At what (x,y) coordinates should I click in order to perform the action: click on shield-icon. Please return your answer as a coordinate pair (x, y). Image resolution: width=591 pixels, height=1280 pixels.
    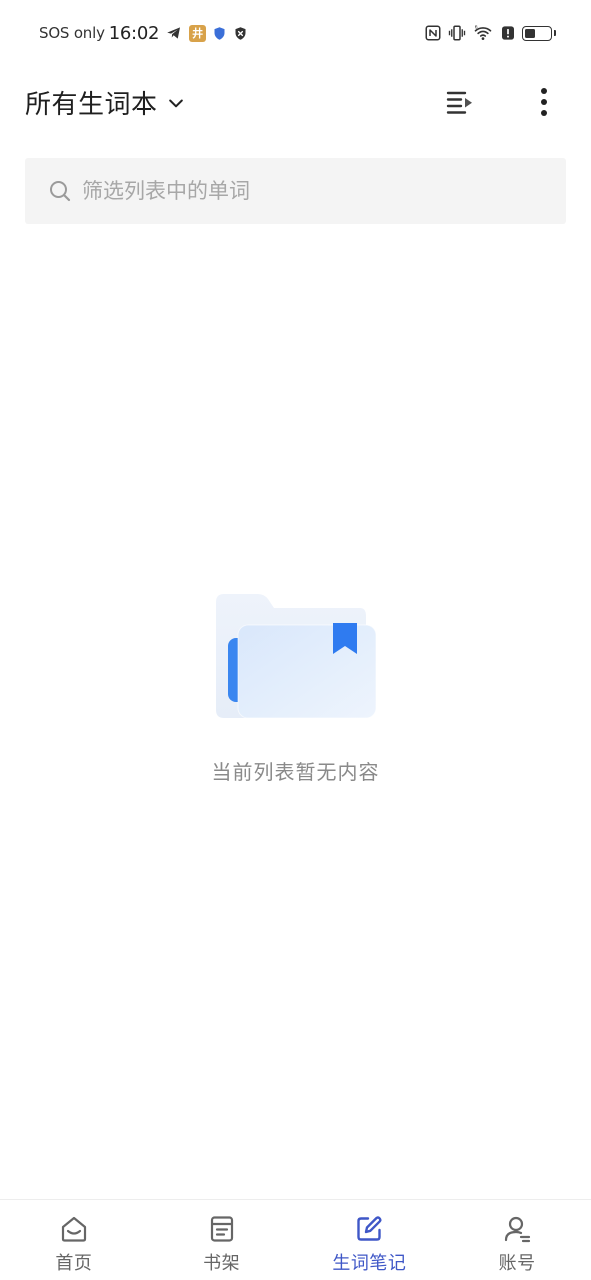
    Looking at the image, I should click on (219, 33).